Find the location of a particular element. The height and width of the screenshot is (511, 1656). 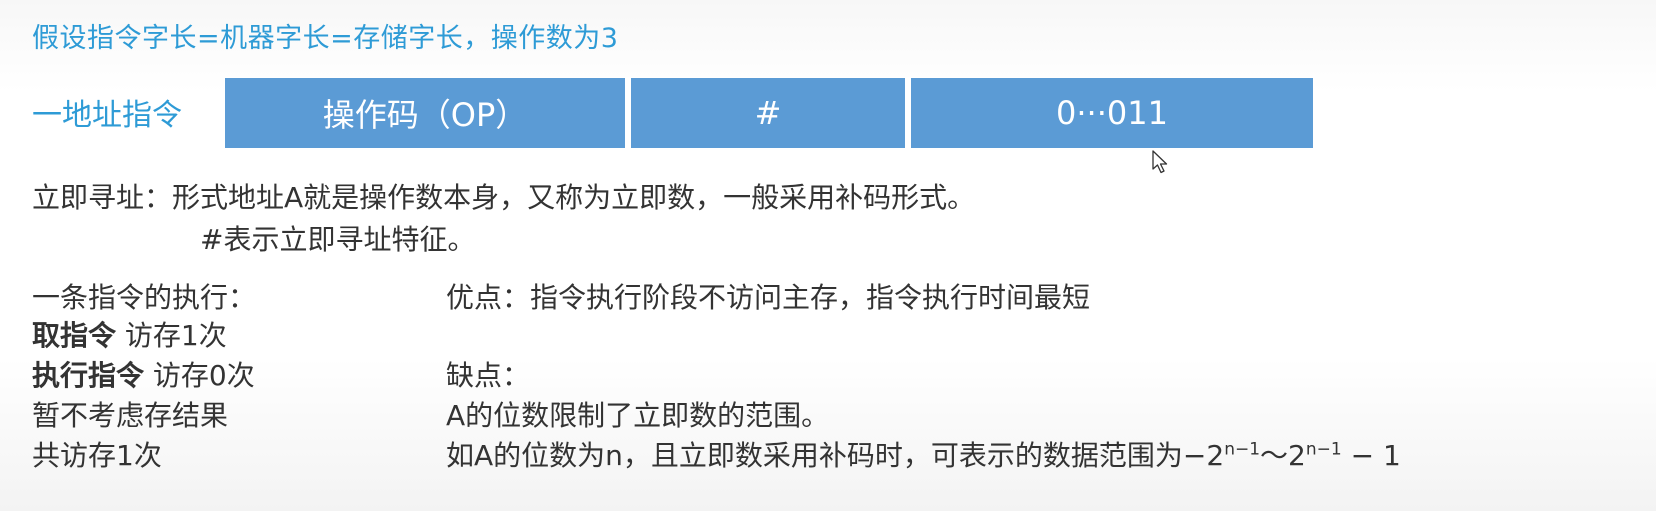

range-limit-line: A的位数限制了立即数的范围。 is located at coordinates (638, 415).